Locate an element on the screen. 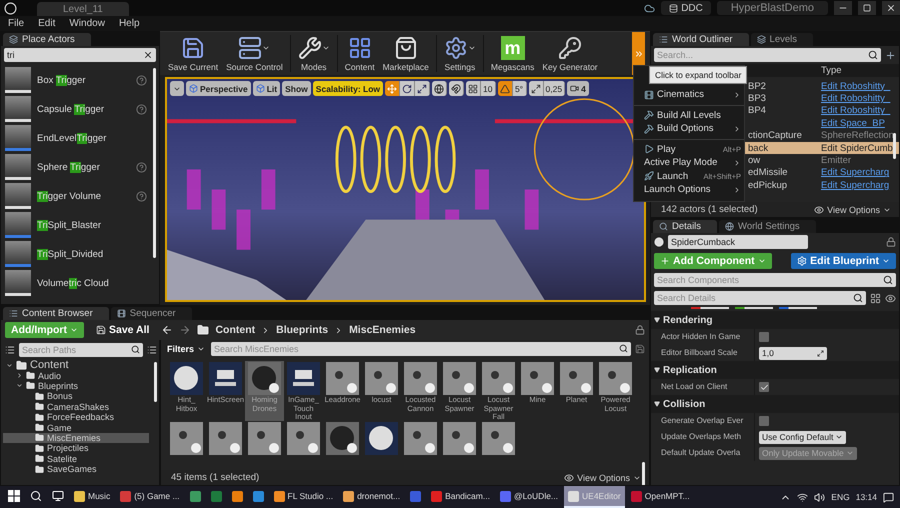  lock-icon is located at coordinates (891, 242).